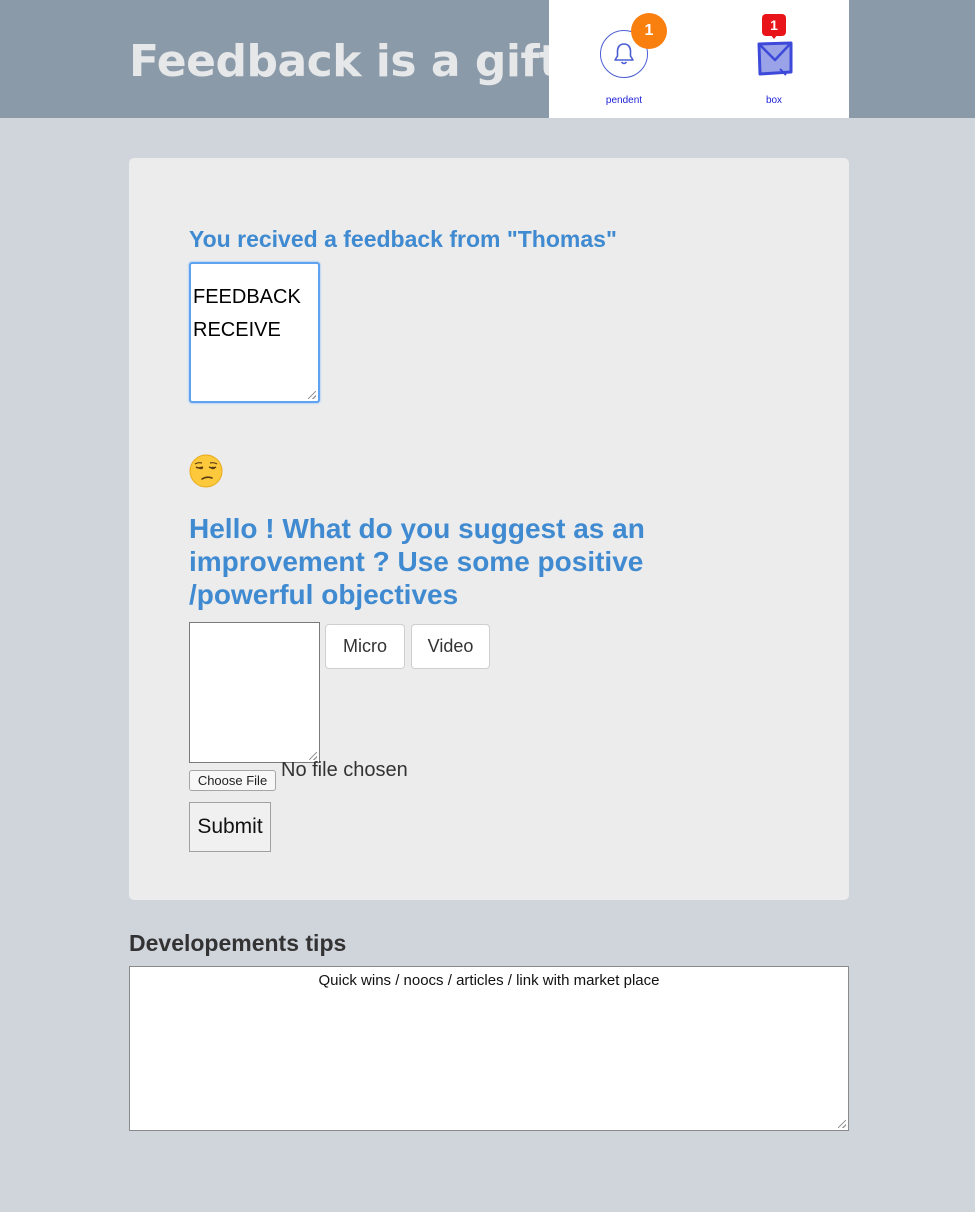 The image size is (975, 1212). Describe the element at coordinates (232, 780) in the screenshot. I see `choose-file-button: Choose File` at that location.